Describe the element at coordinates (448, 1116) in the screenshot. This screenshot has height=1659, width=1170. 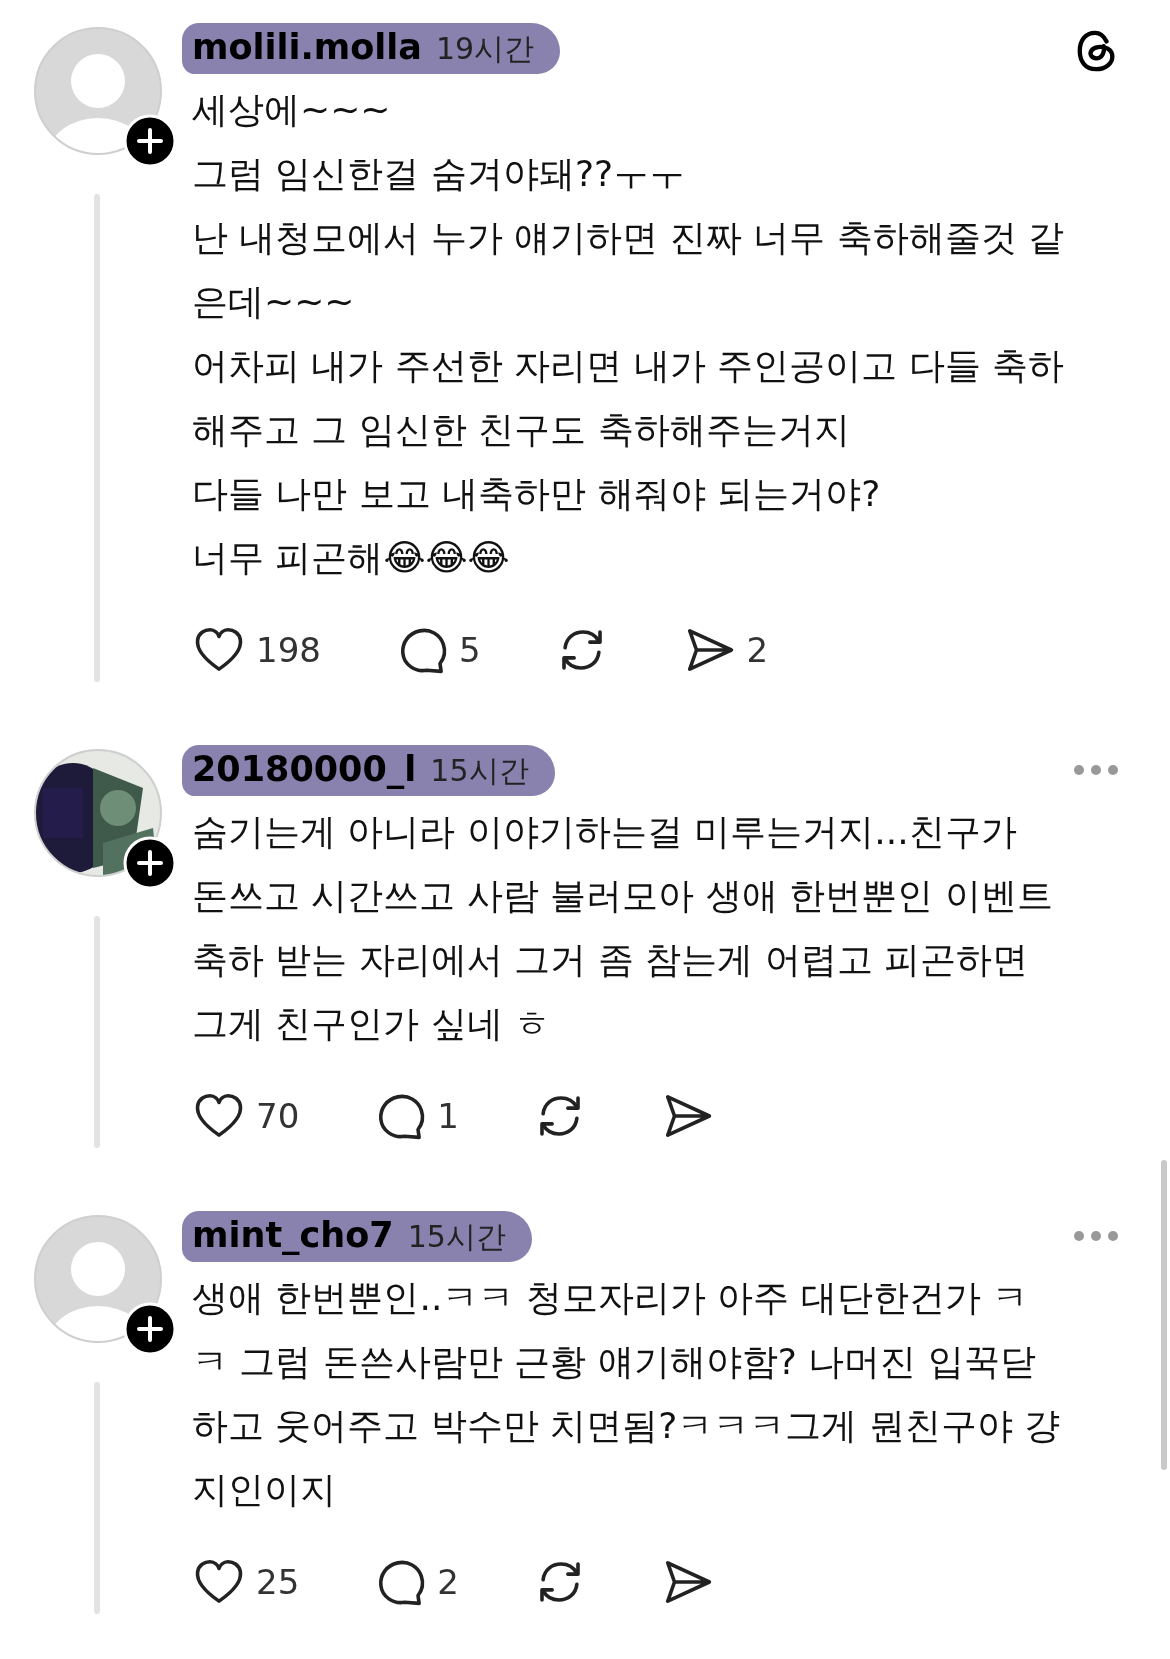
I see `action-count: 1` at that location.